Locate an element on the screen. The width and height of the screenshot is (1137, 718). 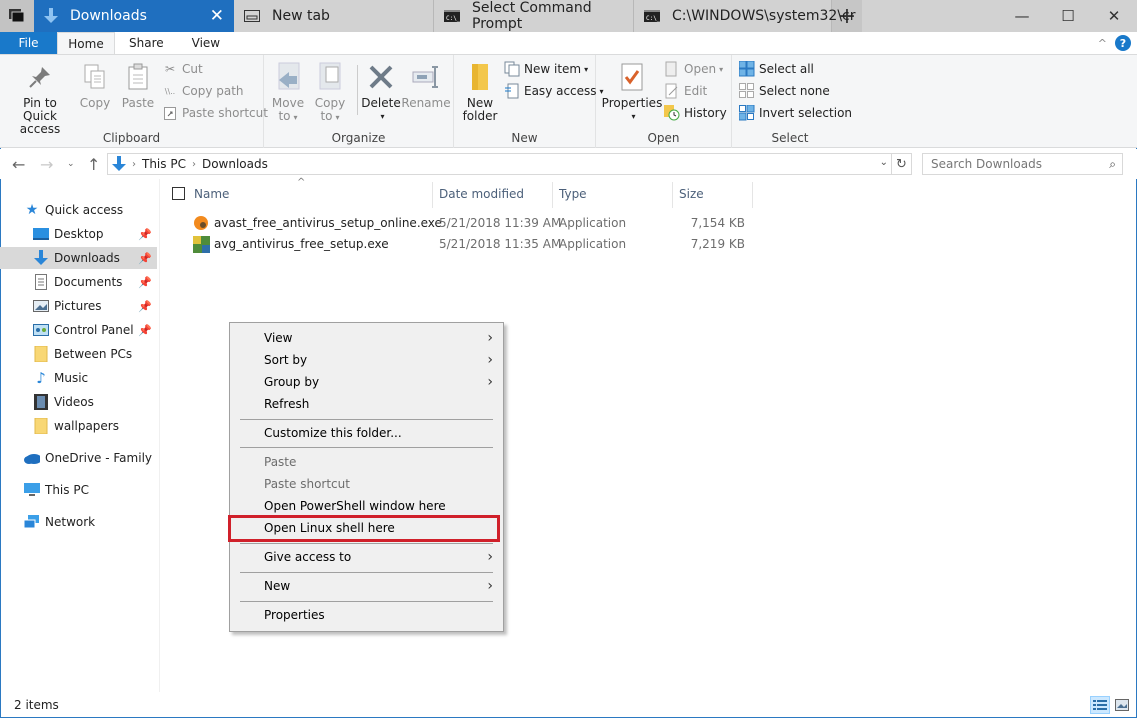
help-icon: ? is located at coordinates (1123, 43).